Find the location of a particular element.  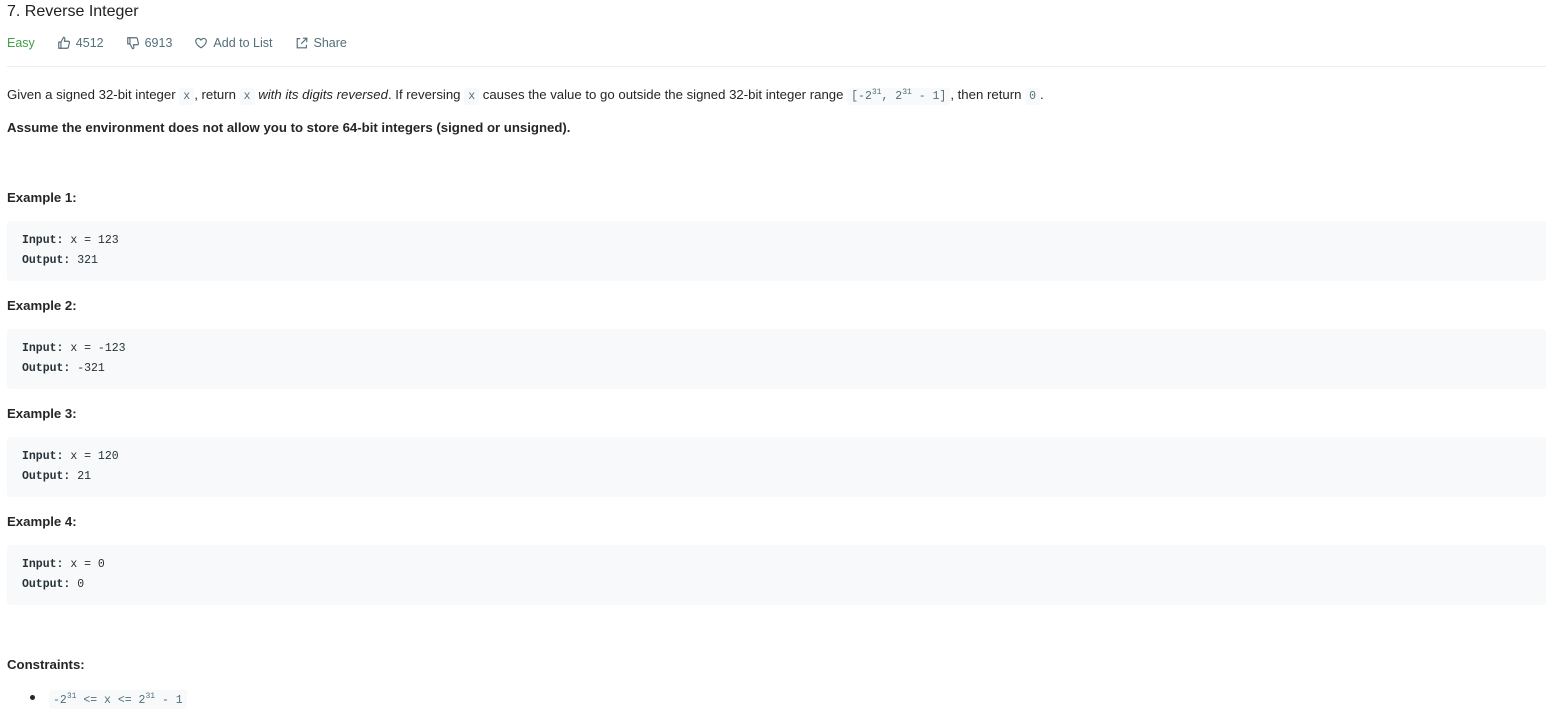

example-title: Example 1: is located at coordinates (42, 197).